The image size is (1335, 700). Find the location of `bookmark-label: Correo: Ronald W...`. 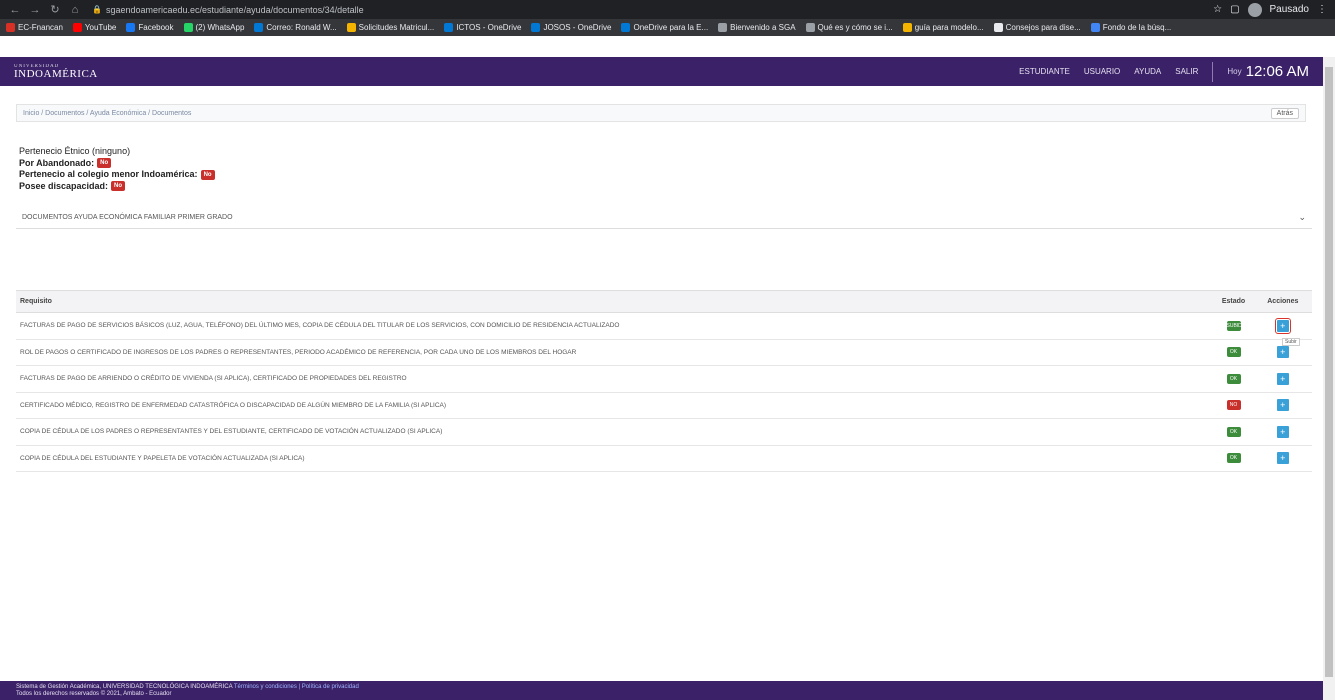

bookmark-label: Correo: Ronald W... is located at coordinates (301, 27).